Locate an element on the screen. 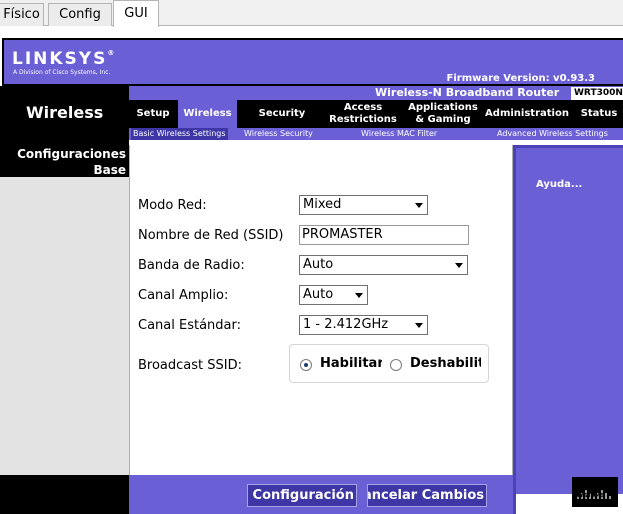 The height and width of the screenshot is (514, 623). broadcast-ssid-group: Habilitar Deshabilitar is located at coordinates (389, 363).